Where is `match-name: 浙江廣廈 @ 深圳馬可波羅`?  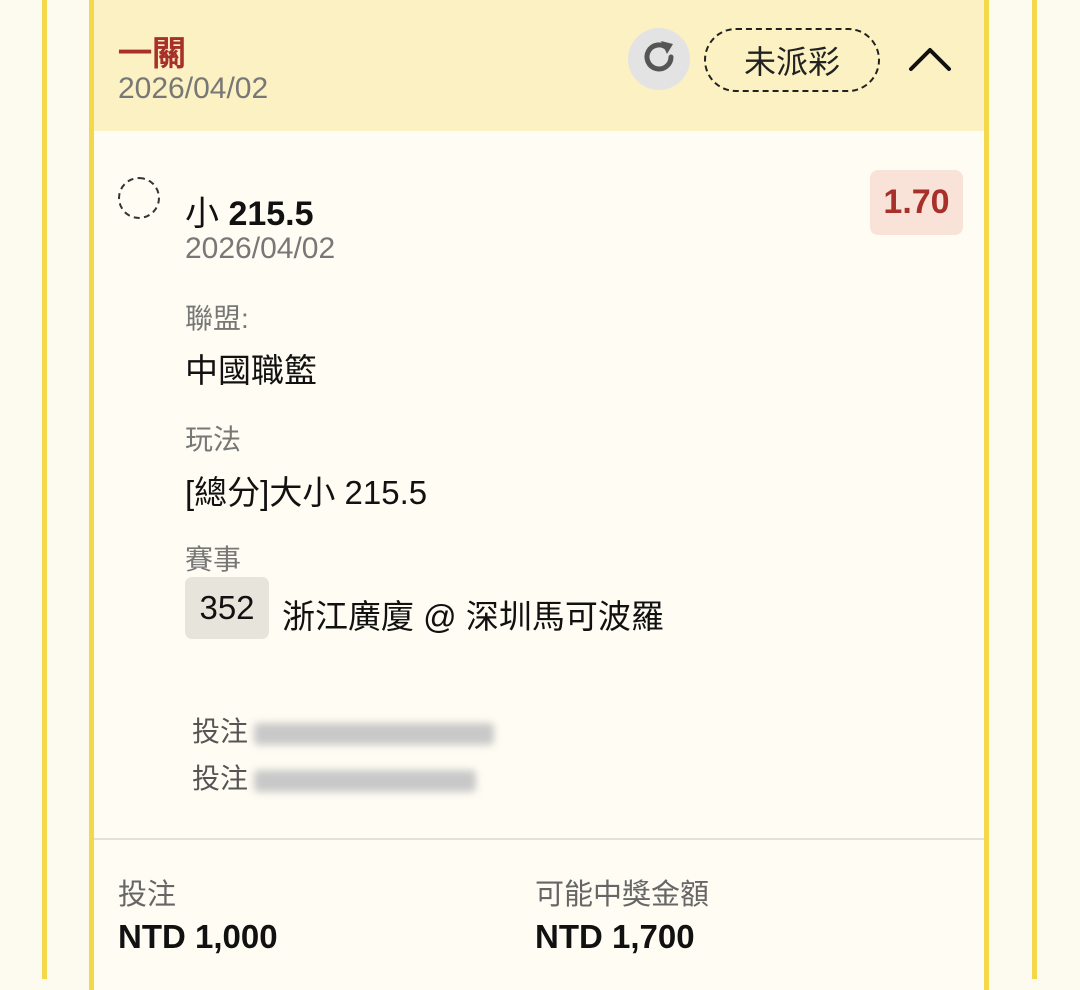
match-name: 浙江廣廈 @ 深圳馬可波羅 is located at coordinates (473, 616).